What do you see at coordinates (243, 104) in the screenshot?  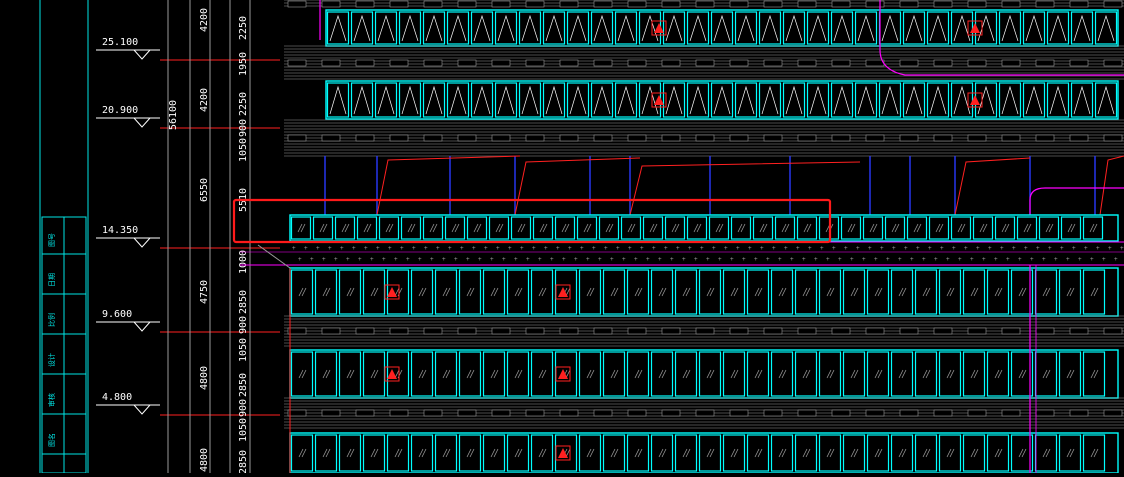 I see `dimension-value: 2250` at bounding box center [243, 104].